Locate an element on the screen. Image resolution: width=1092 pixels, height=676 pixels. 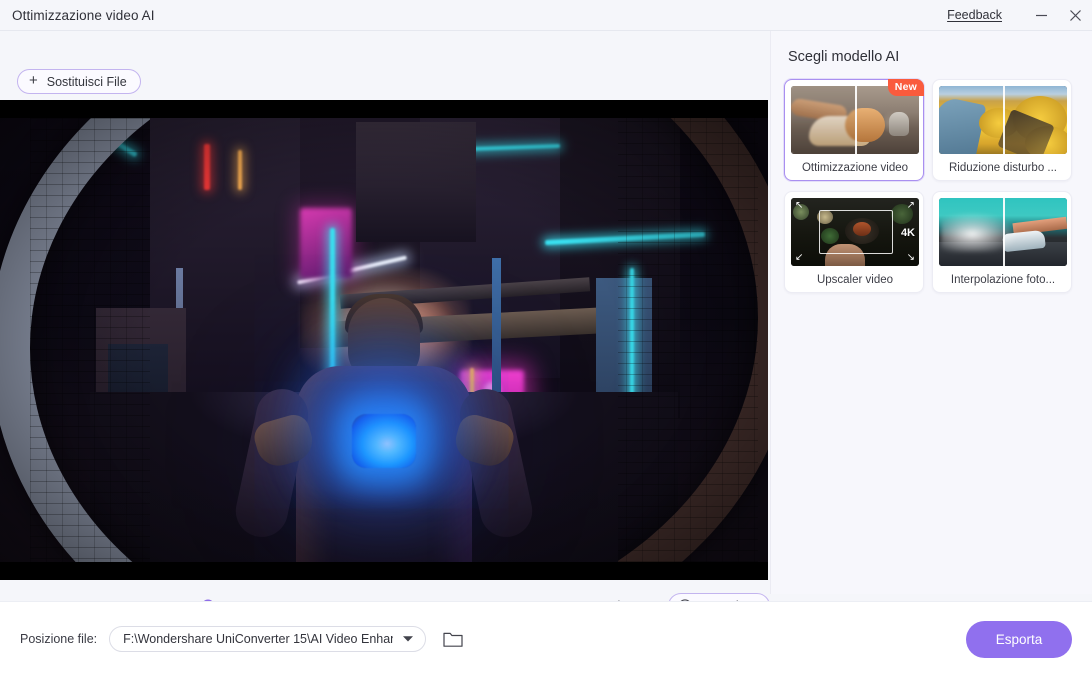
folder-icon is located at coordinates (453, 639).